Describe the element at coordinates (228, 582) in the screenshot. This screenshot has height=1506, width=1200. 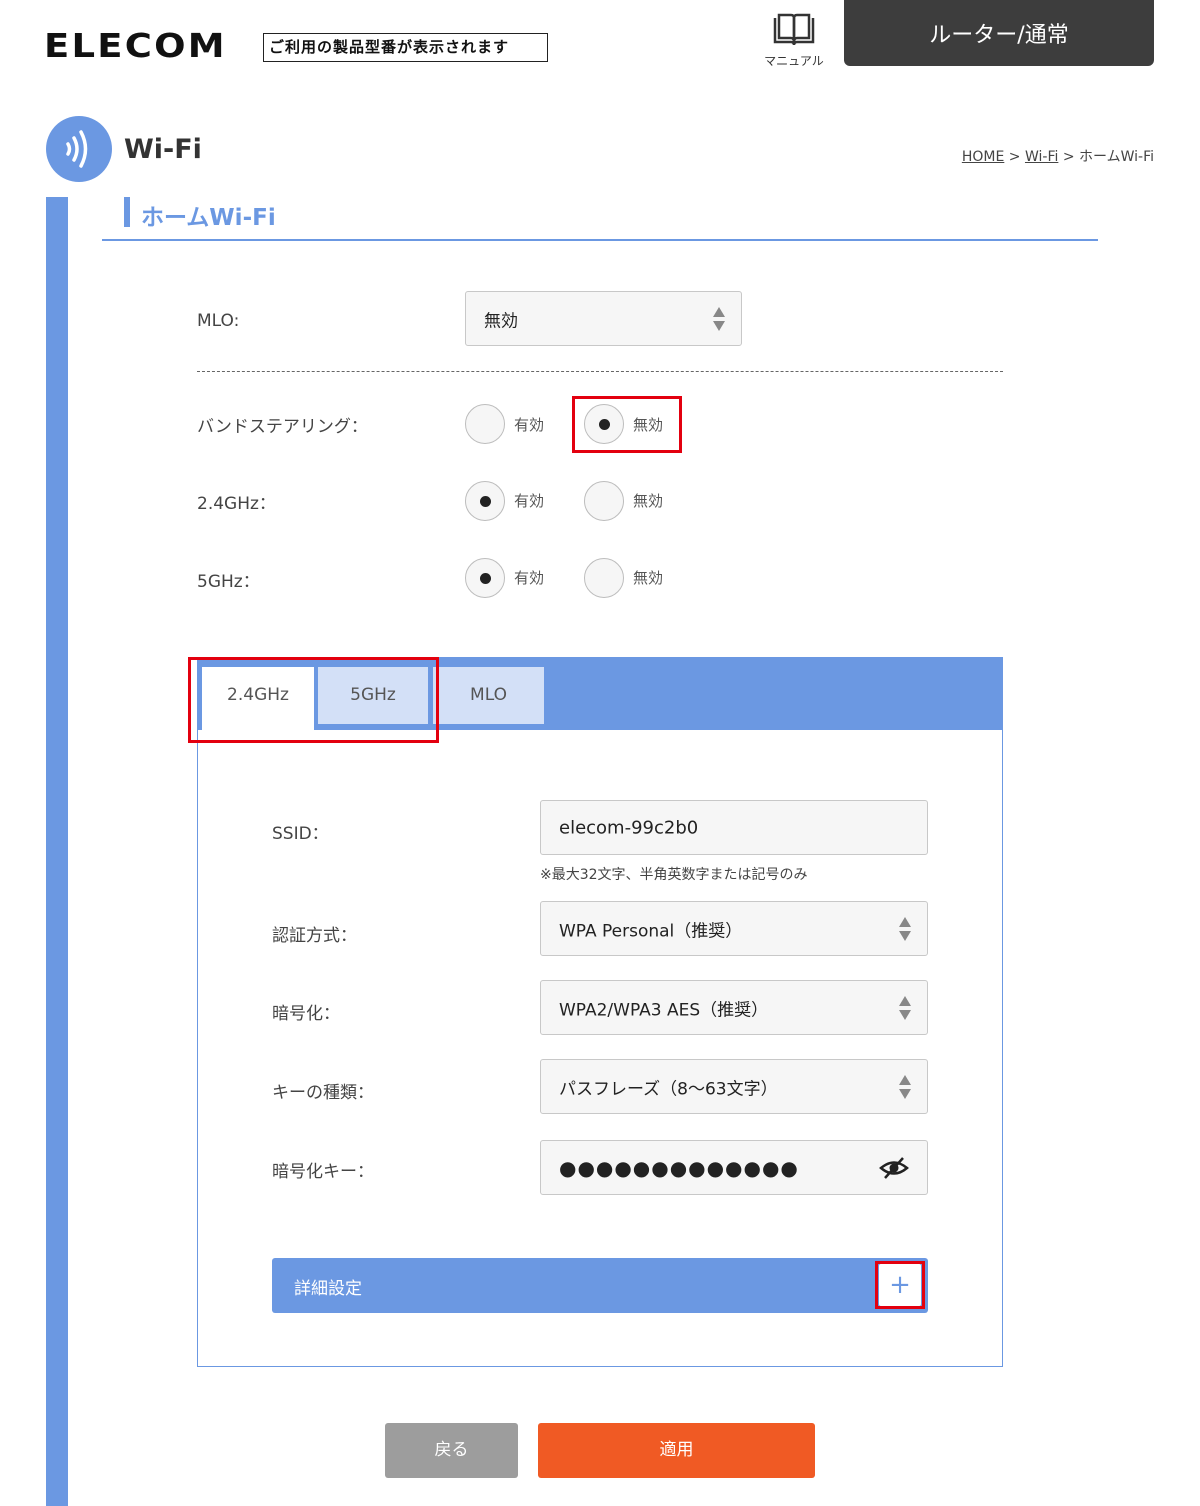
I see `ghz5-label: 5GHz：` at that location.